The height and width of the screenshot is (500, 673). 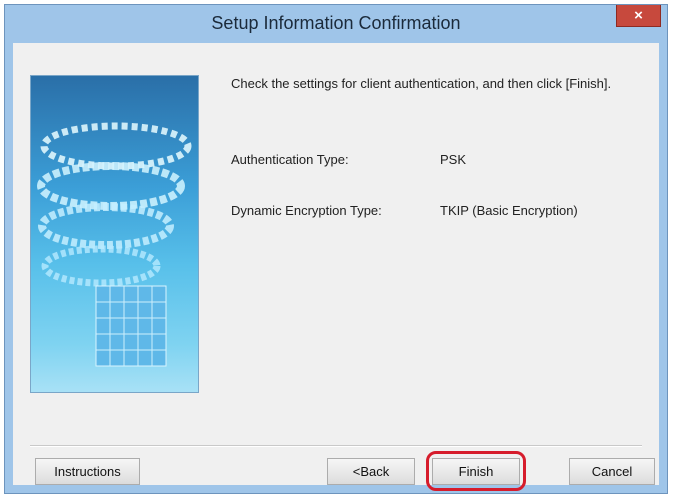 What do you see at coordinates (336, 446) in the screenshot?
I see `button-divider` at bounding box center [336, 446].